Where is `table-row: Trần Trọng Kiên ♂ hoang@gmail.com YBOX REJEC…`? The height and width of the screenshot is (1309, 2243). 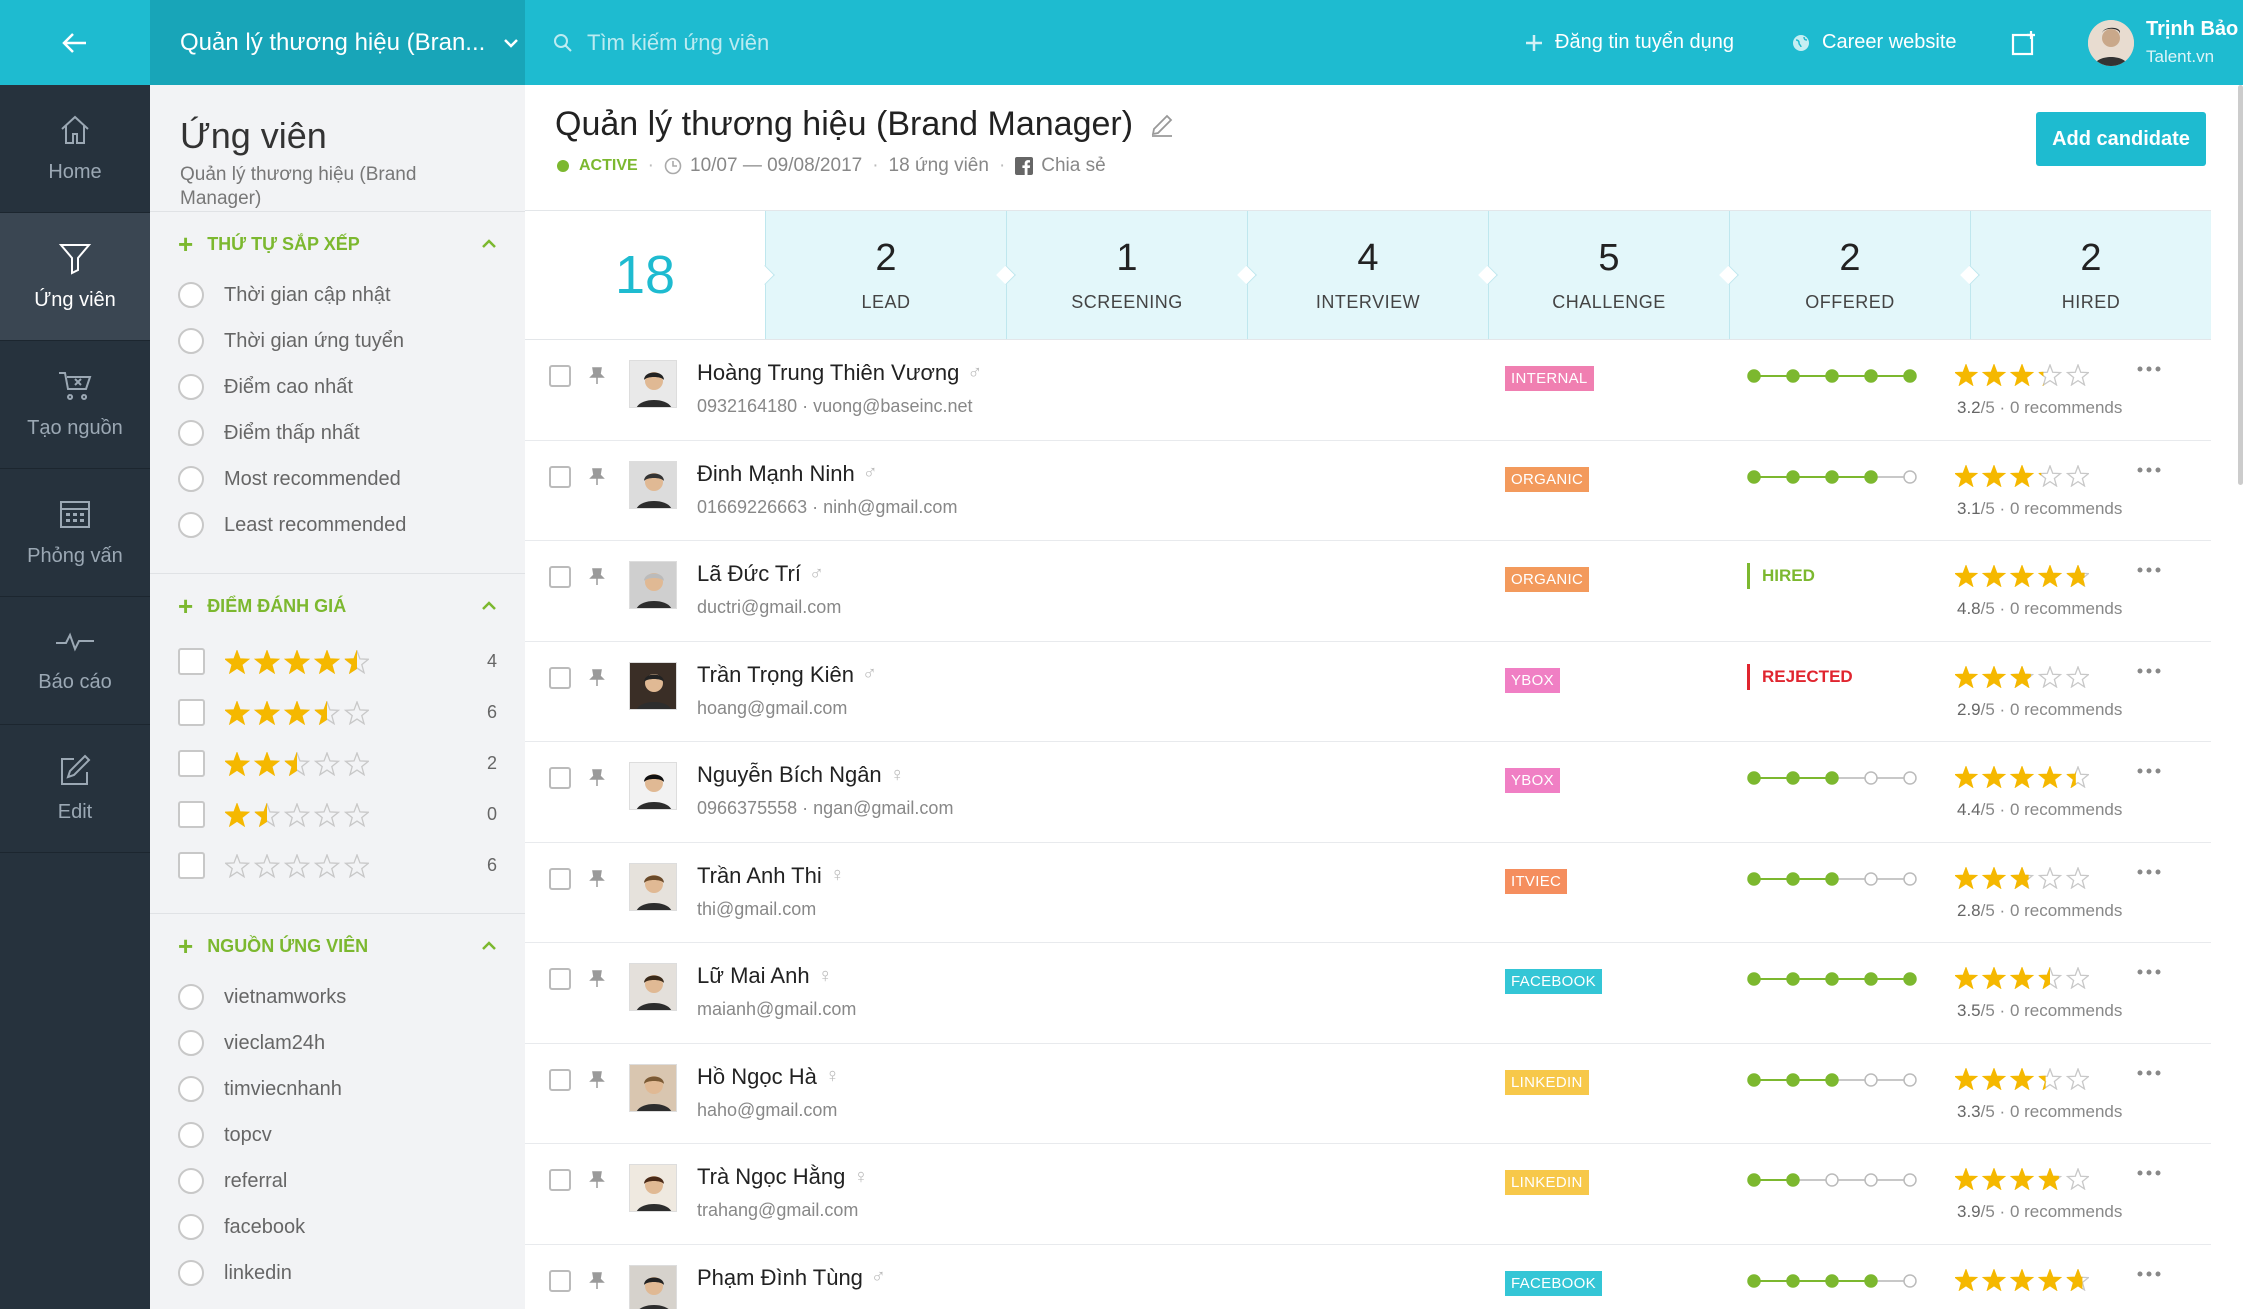
table-row: Trần Trọng Kiên ♂ hoang@gmail.com YBOX REJEC… is located at coordinates (1368, 692).